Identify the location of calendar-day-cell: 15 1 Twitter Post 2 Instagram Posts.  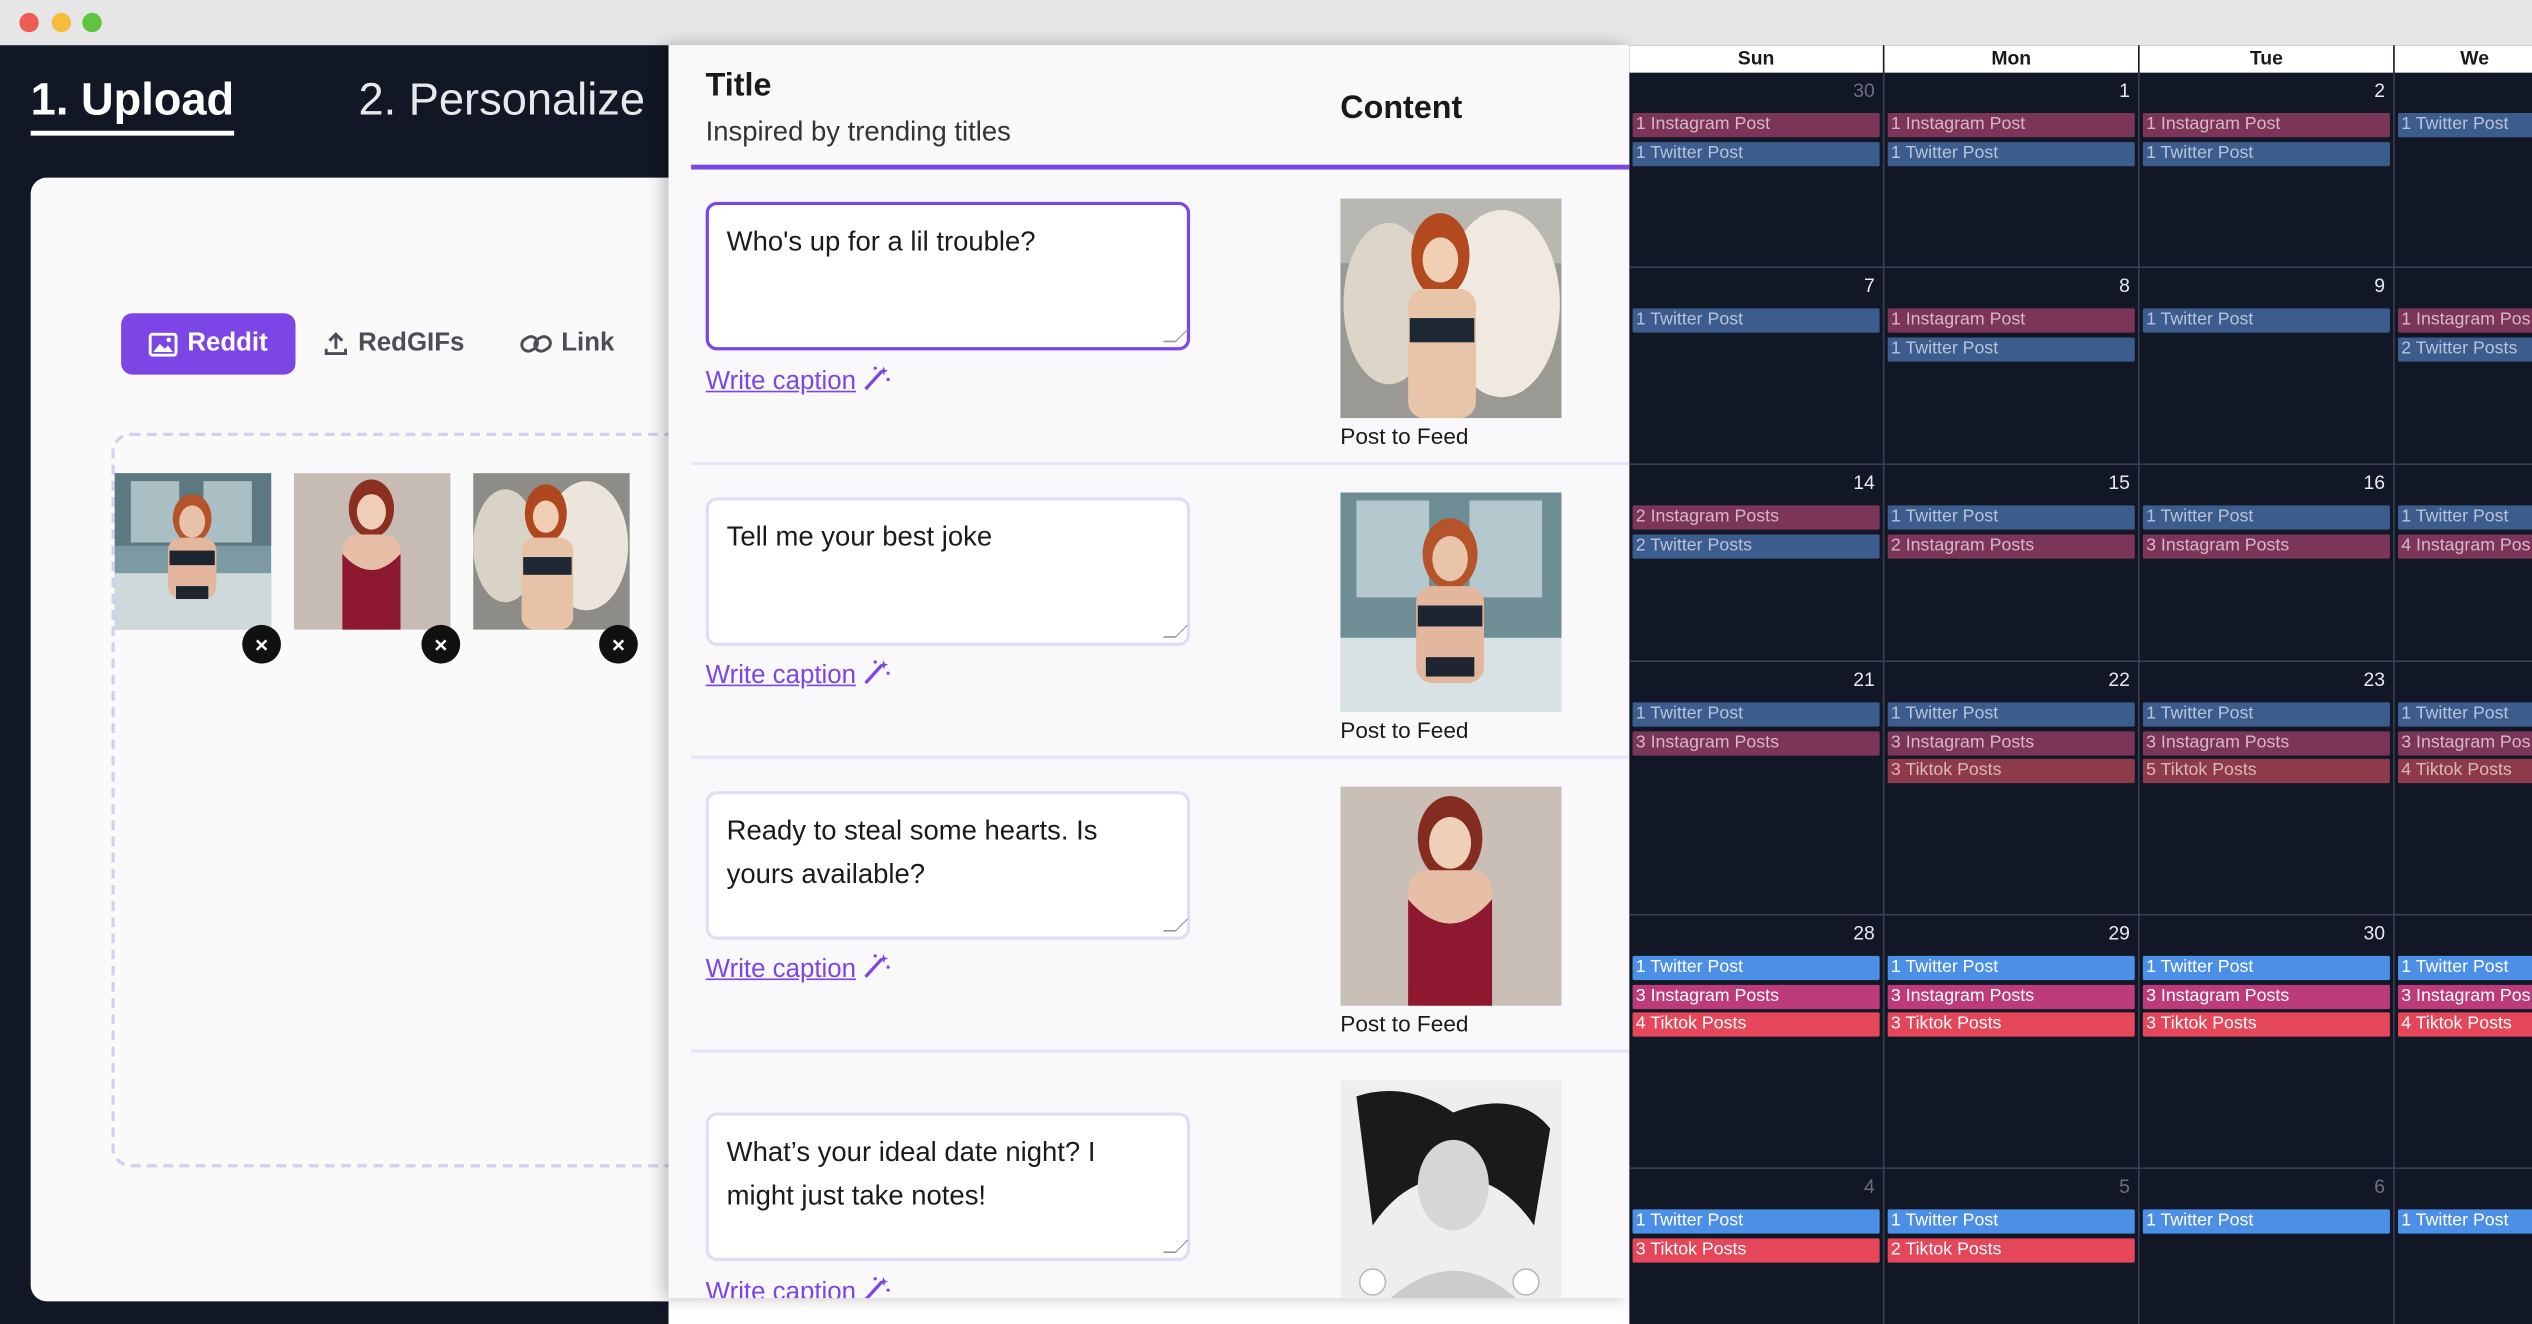
(2012, 563).